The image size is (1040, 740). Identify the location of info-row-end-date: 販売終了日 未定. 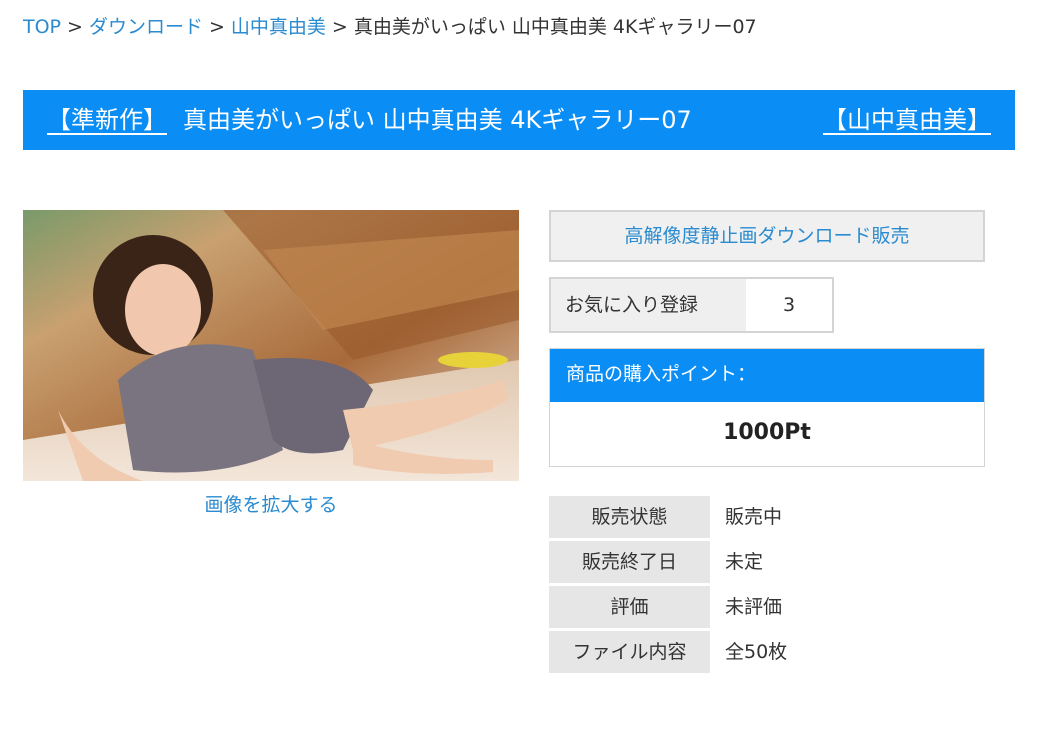
(668, 563).